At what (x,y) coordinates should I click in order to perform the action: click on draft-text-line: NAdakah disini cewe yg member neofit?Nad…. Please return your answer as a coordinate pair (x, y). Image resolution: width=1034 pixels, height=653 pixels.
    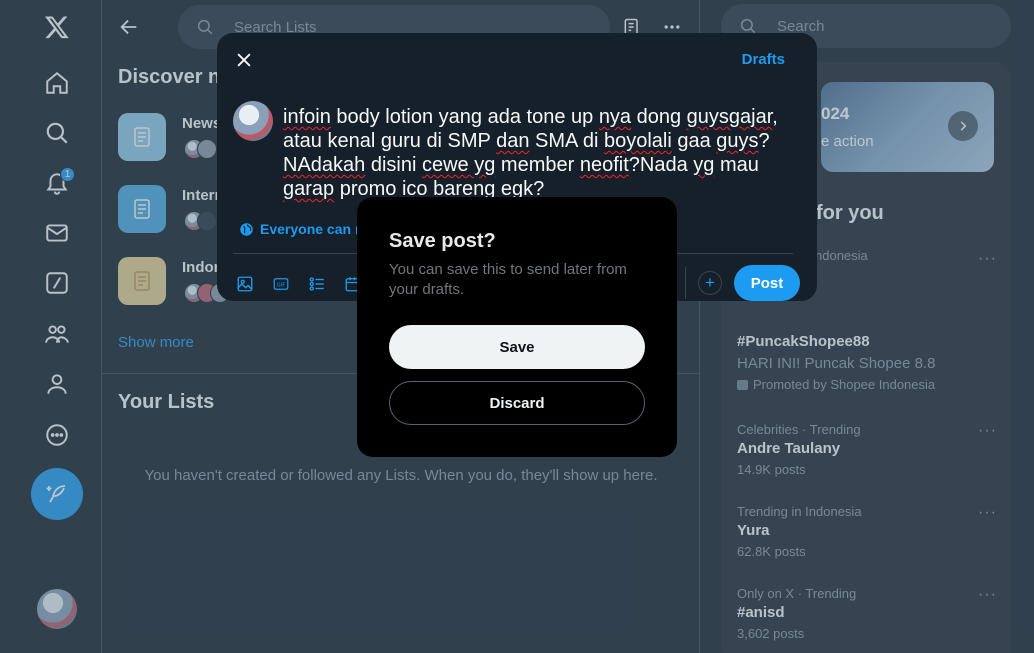
    Looking at the image, I should click on (521, 165).